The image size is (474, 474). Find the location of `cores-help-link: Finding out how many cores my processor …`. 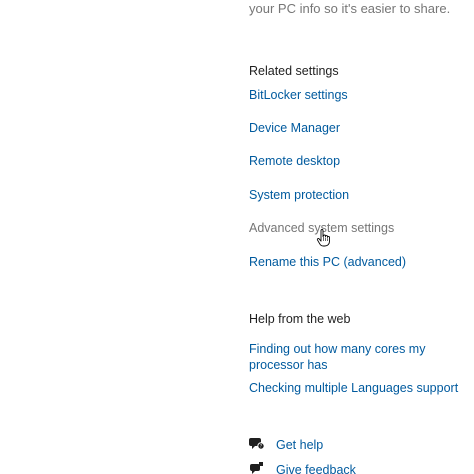

cores-help-link: Finding out how many cores my processor … is located at coordinates (354, 357).